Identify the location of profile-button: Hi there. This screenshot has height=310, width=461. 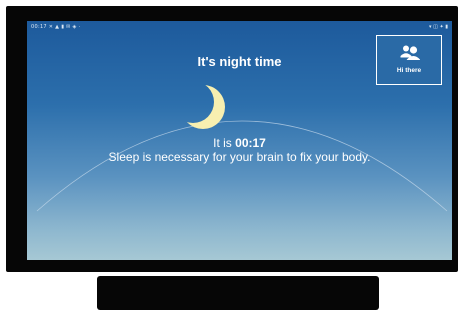
(409, 60).